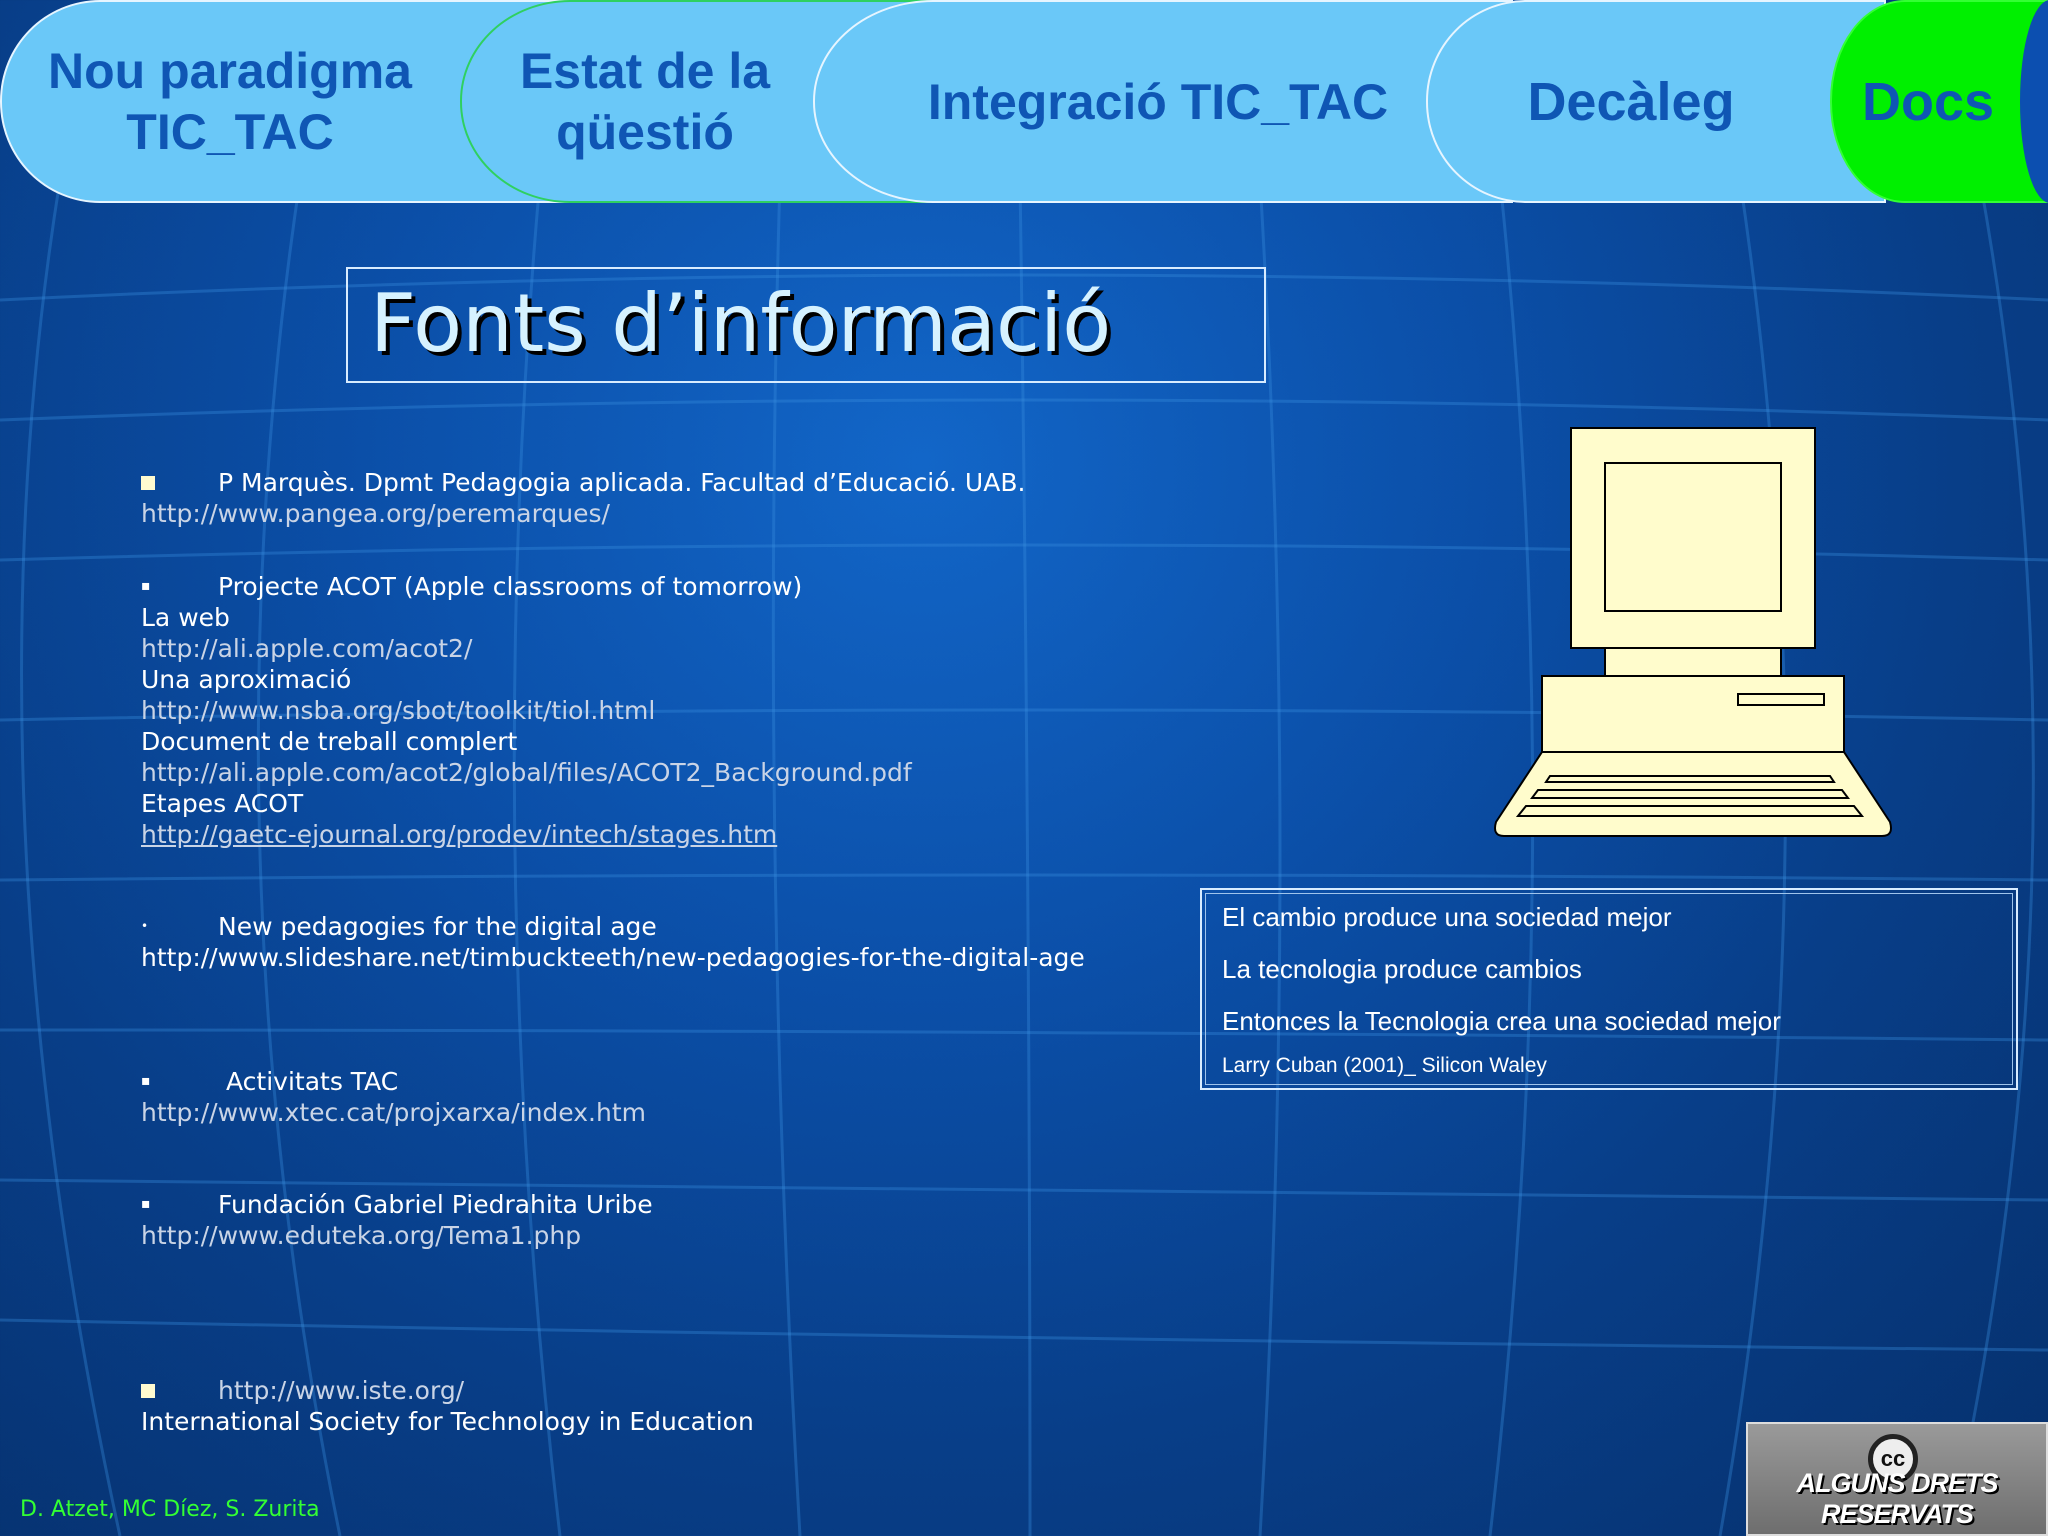  Describe the element at coordinates (741, 323) in the screenshot. I see `page-title: Fonts d’informació` at that location.